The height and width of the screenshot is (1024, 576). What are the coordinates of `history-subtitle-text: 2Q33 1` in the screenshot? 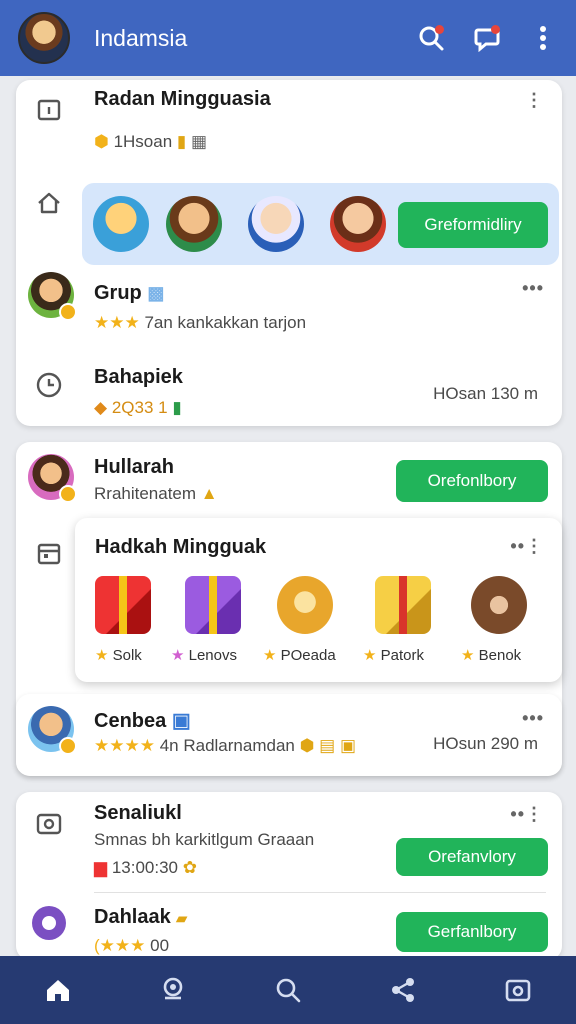 It's located at (139, 407).